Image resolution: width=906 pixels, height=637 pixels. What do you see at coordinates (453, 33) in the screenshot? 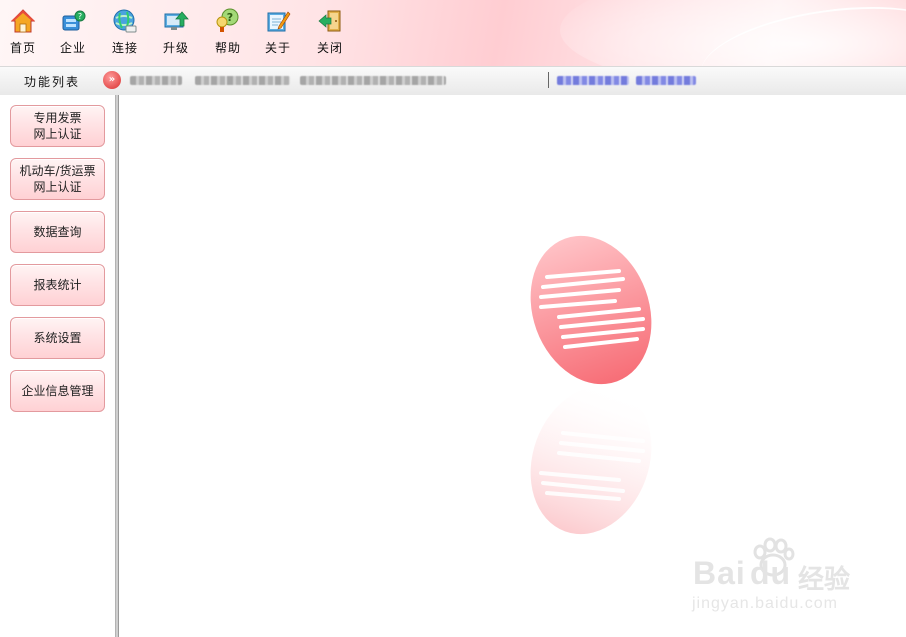
I see `main-toolbar: 首页 ? 企业 连接 升级 ? 帮助 关于 关闭` at bounding box center [453, 33].